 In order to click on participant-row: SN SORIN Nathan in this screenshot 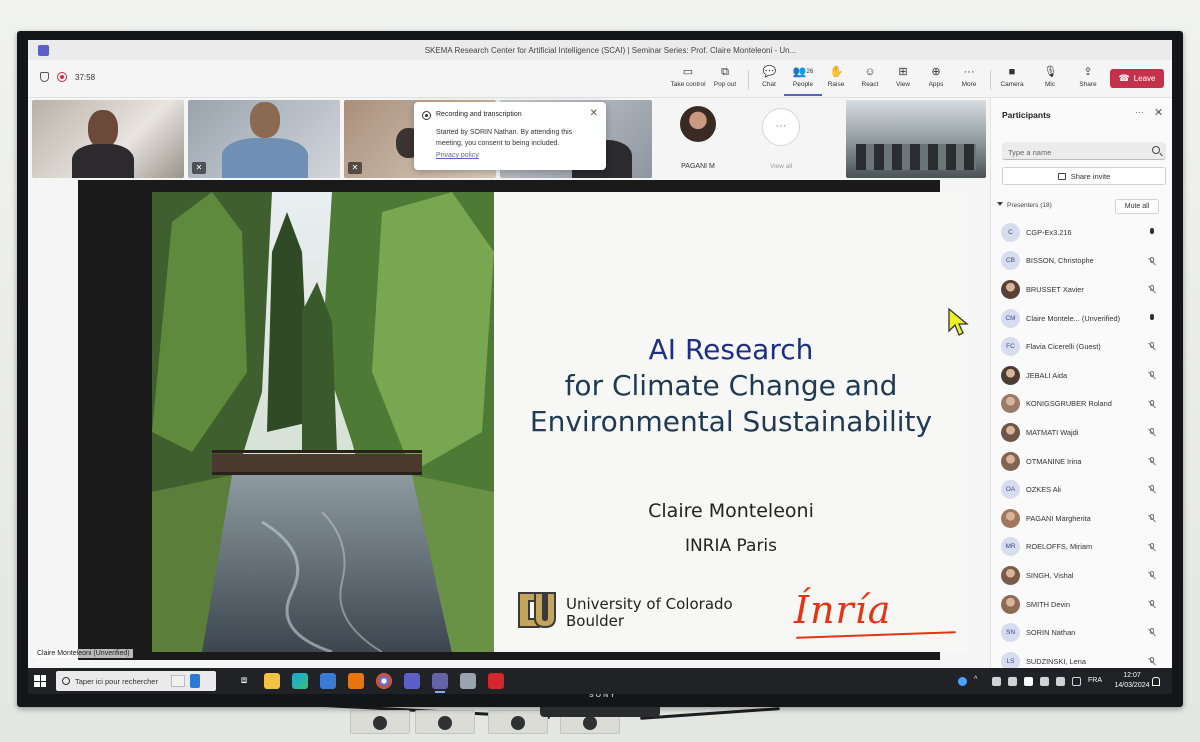, I will do `click(1081, 632)`.